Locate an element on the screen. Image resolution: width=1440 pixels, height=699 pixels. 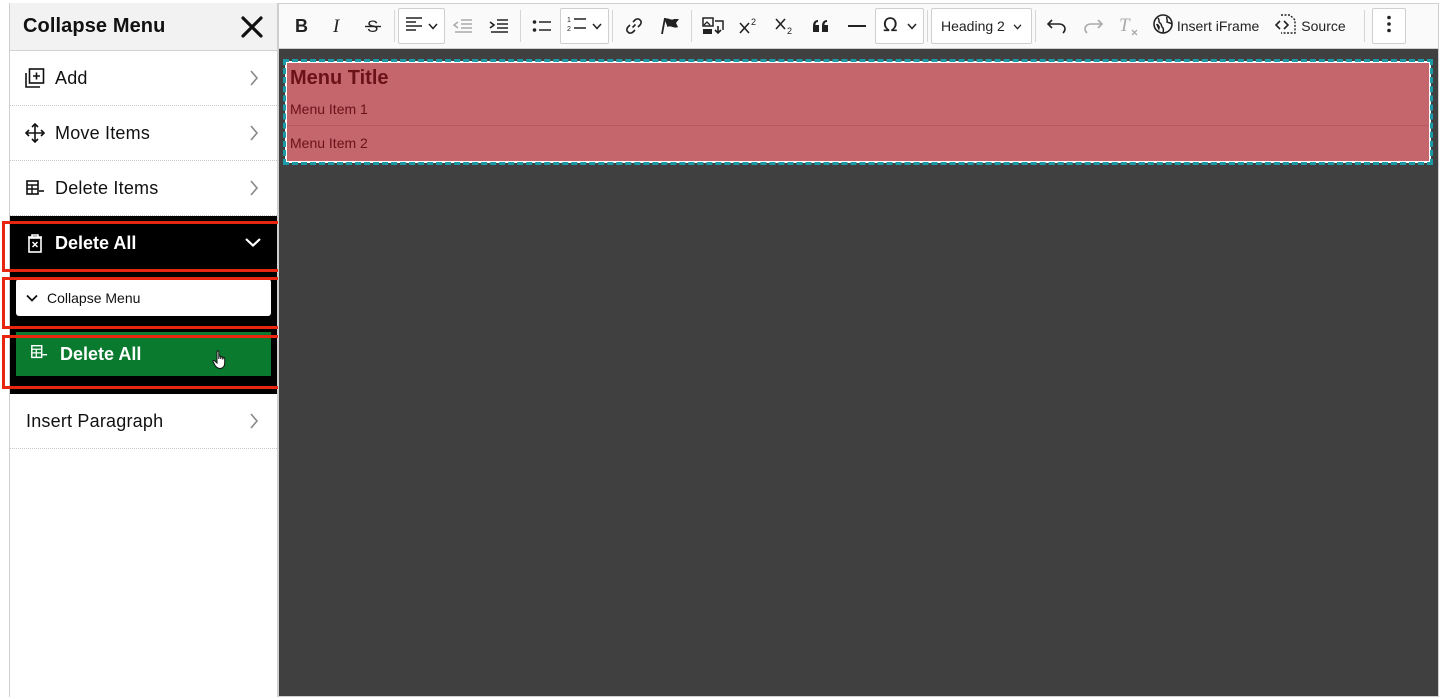
bulleted-list-button is located at coordinates (542, 26).